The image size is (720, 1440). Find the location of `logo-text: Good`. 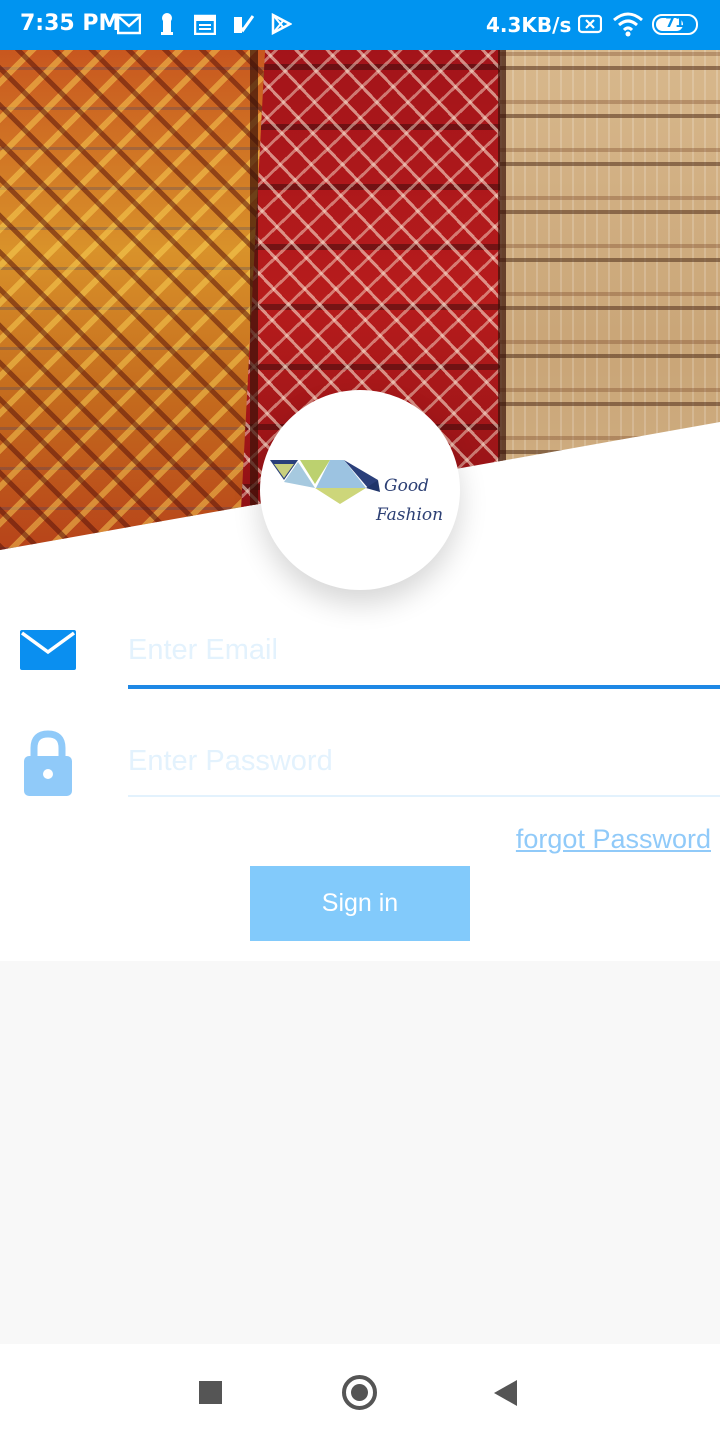

logo-text: Good is located at coordinates (406, 486).